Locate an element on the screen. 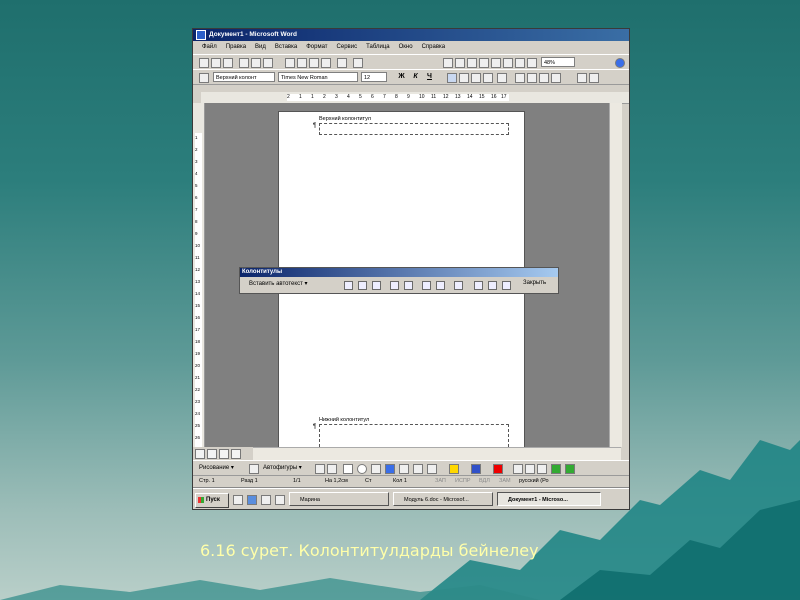  switch-header-footer-icon is located at coordinates (478, 285).